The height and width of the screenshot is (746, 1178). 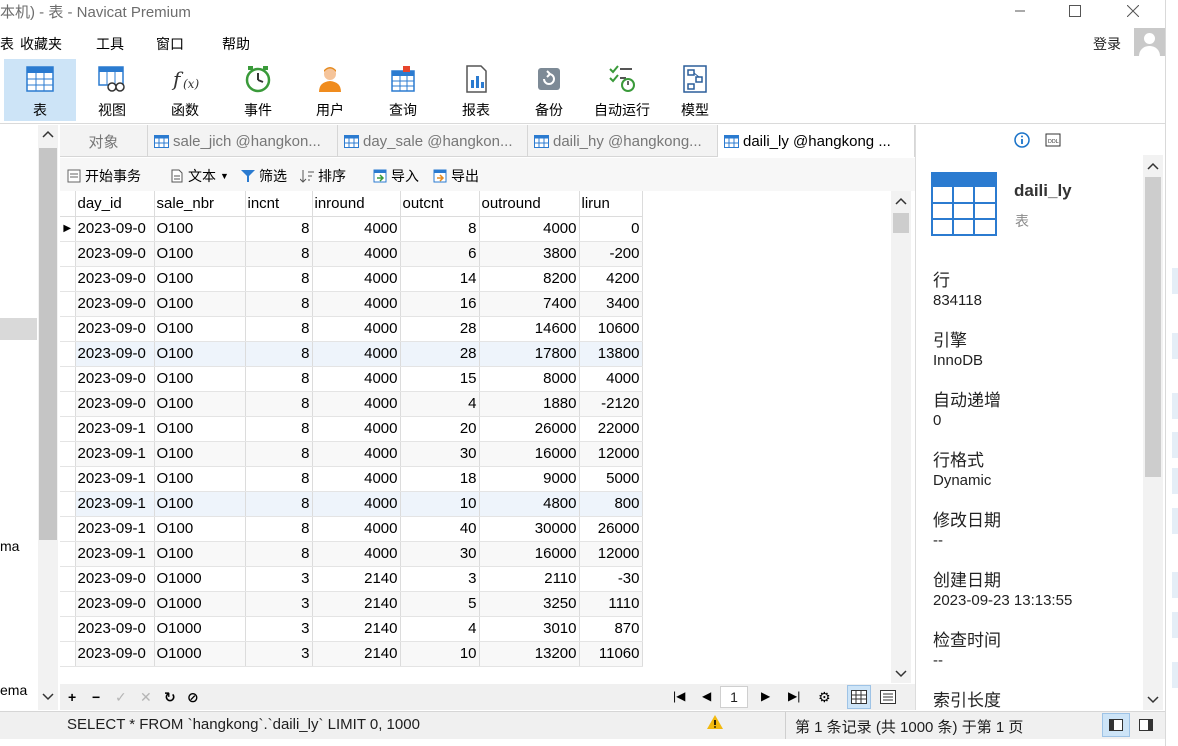 I want to click on column-header: outcnt, so click(x=440, y=204).